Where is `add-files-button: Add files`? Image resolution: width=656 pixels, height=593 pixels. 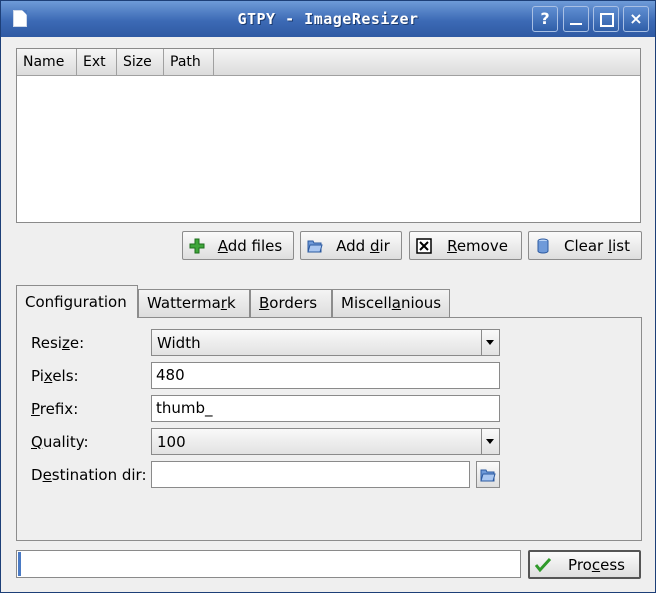
add-files-button: Add files is located at coordinates (238, 245).